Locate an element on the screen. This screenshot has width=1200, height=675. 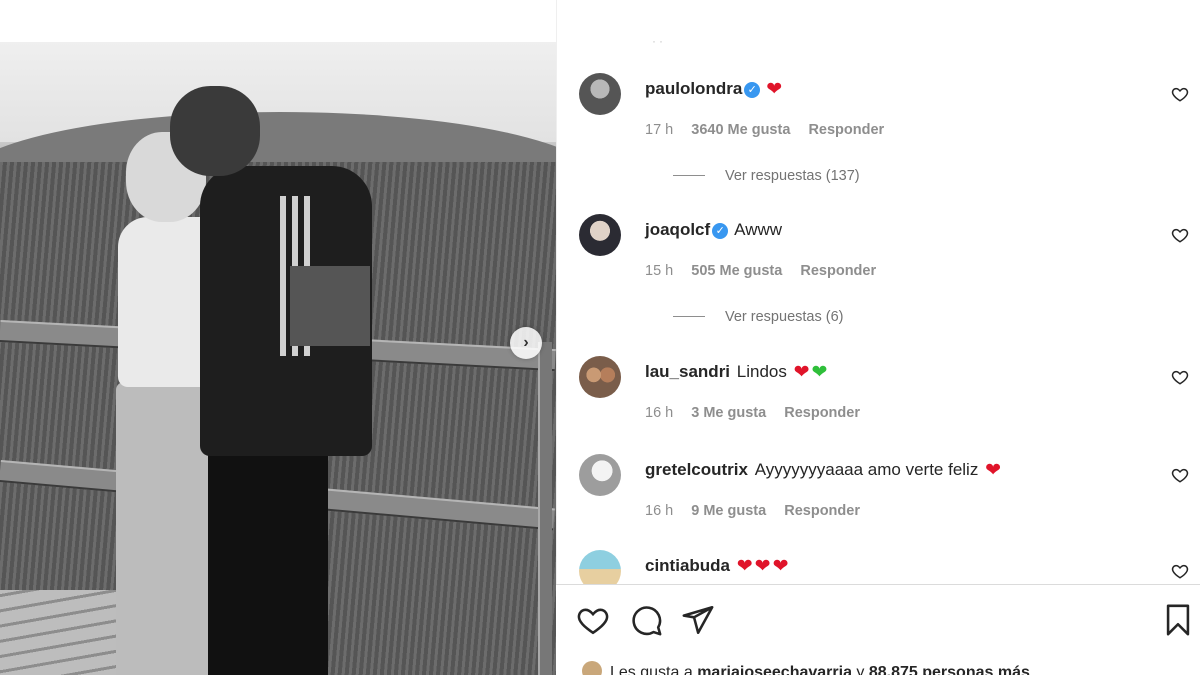
view-replies-label: Ver respuestas (137) is located at coordinates (792, 176).